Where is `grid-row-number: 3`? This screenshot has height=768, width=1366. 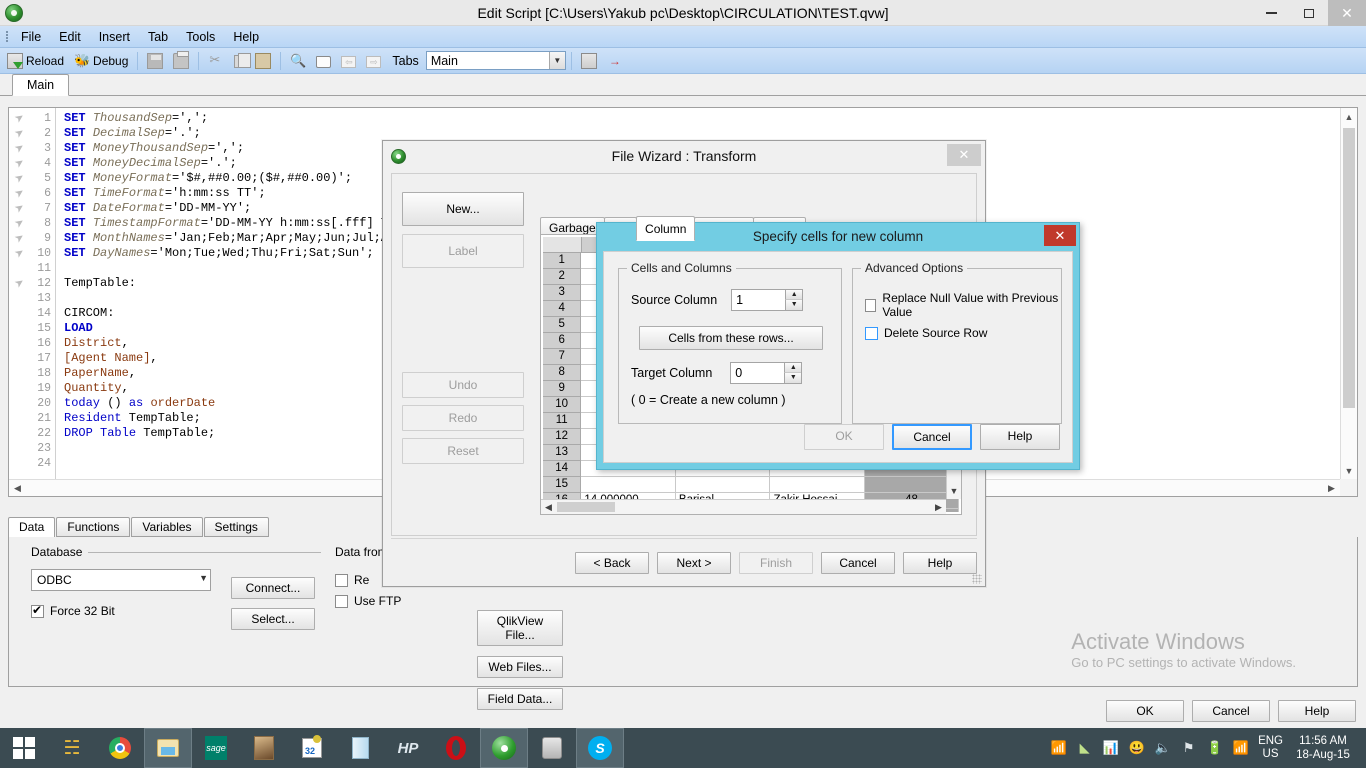 grid-row-number: 3 is located at coordinates (562, 293).